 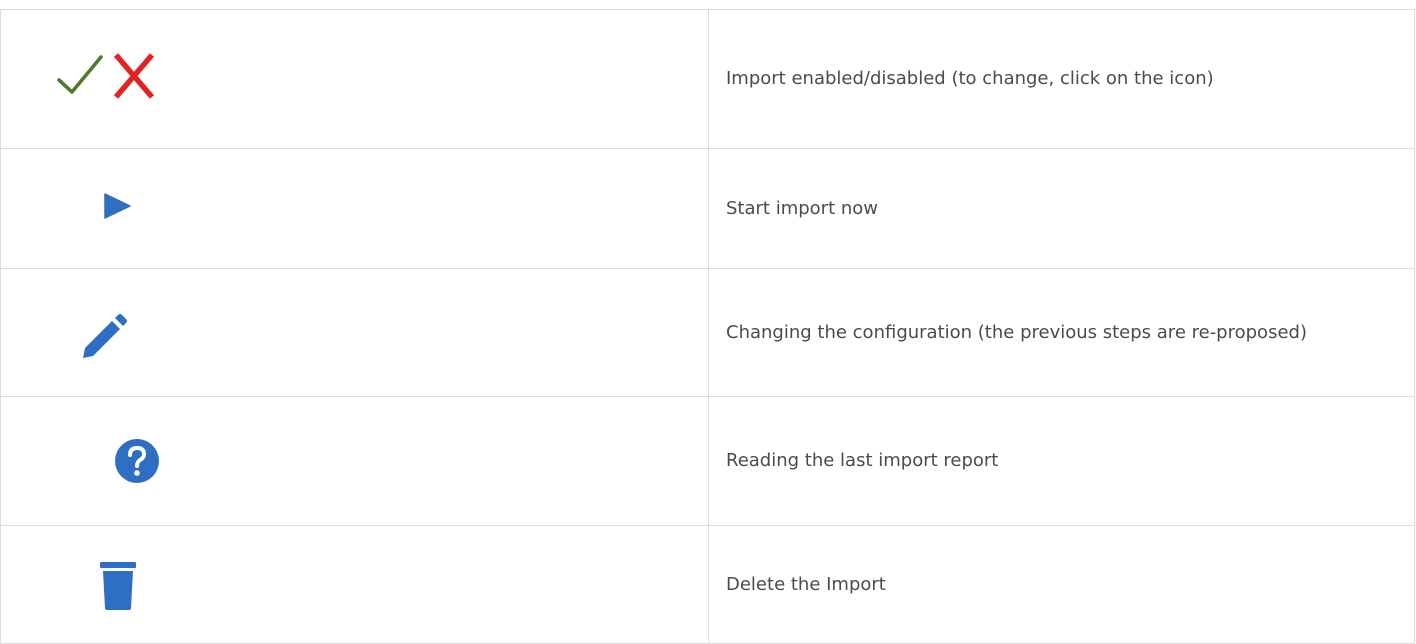 I want to click on legend-description: Delete the Import, so click(x=1061, y=584).